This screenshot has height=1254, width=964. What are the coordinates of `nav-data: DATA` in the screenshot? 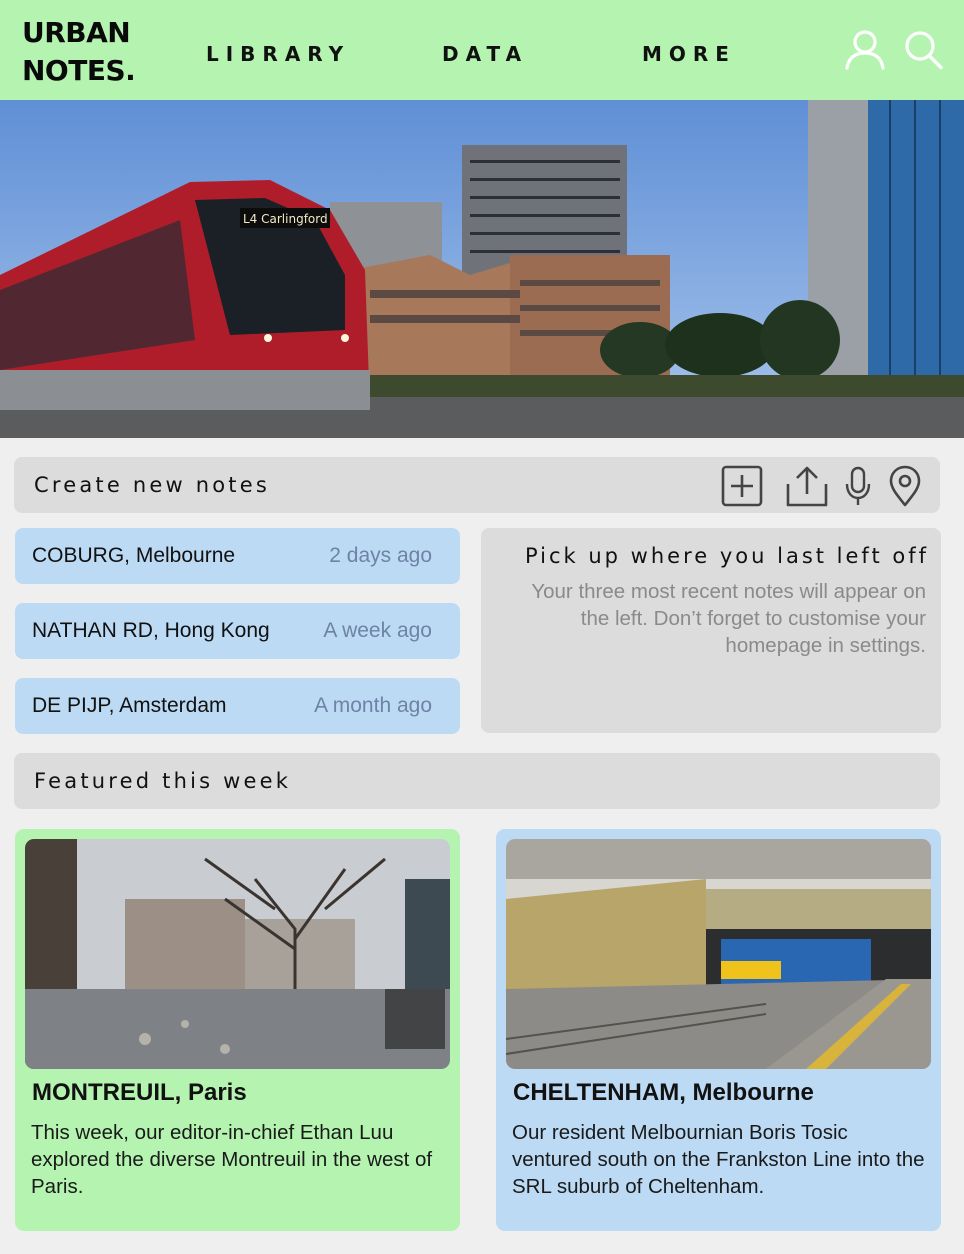 It's located at (485, 54).